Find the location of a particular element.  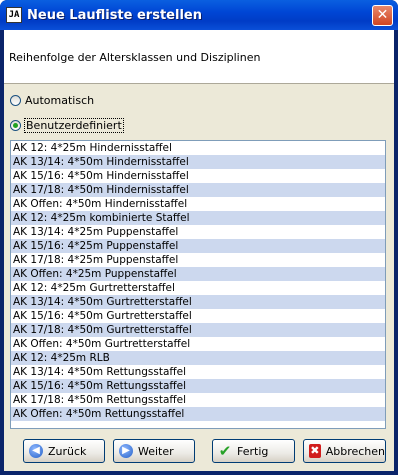

radio-automatic: Automatisch is located at coordinates (52, 100).